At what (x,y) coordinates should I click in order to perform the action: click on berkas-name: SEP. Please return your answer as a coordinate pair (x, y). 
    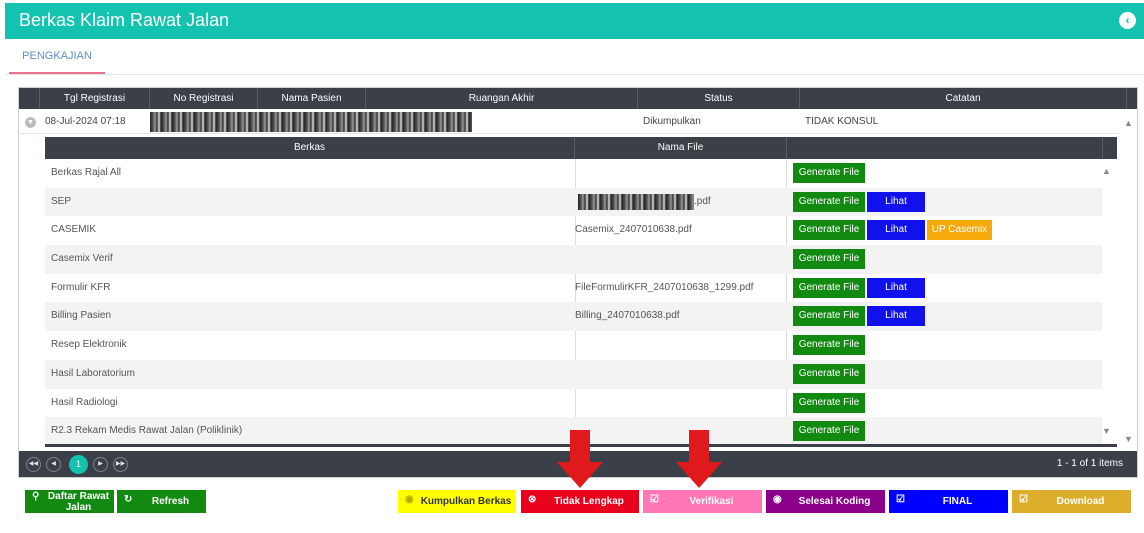
    Looking at the image, I should click on (61, 201).